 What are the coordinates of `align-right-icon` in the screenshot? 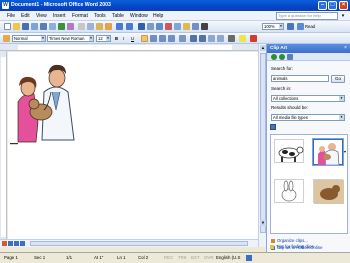 It's located at (162, 38).